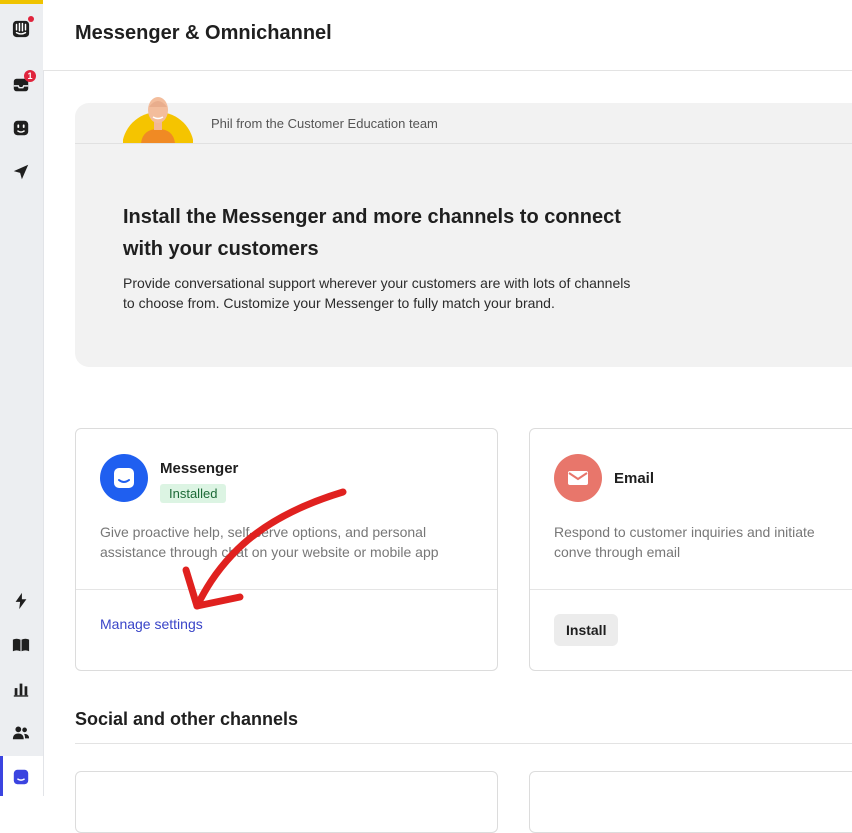 This screenshot has height=833, width=852. Describe the element at coordinates (21, 85) in the screenshot. I see `inbox-icon: 1` at that location.